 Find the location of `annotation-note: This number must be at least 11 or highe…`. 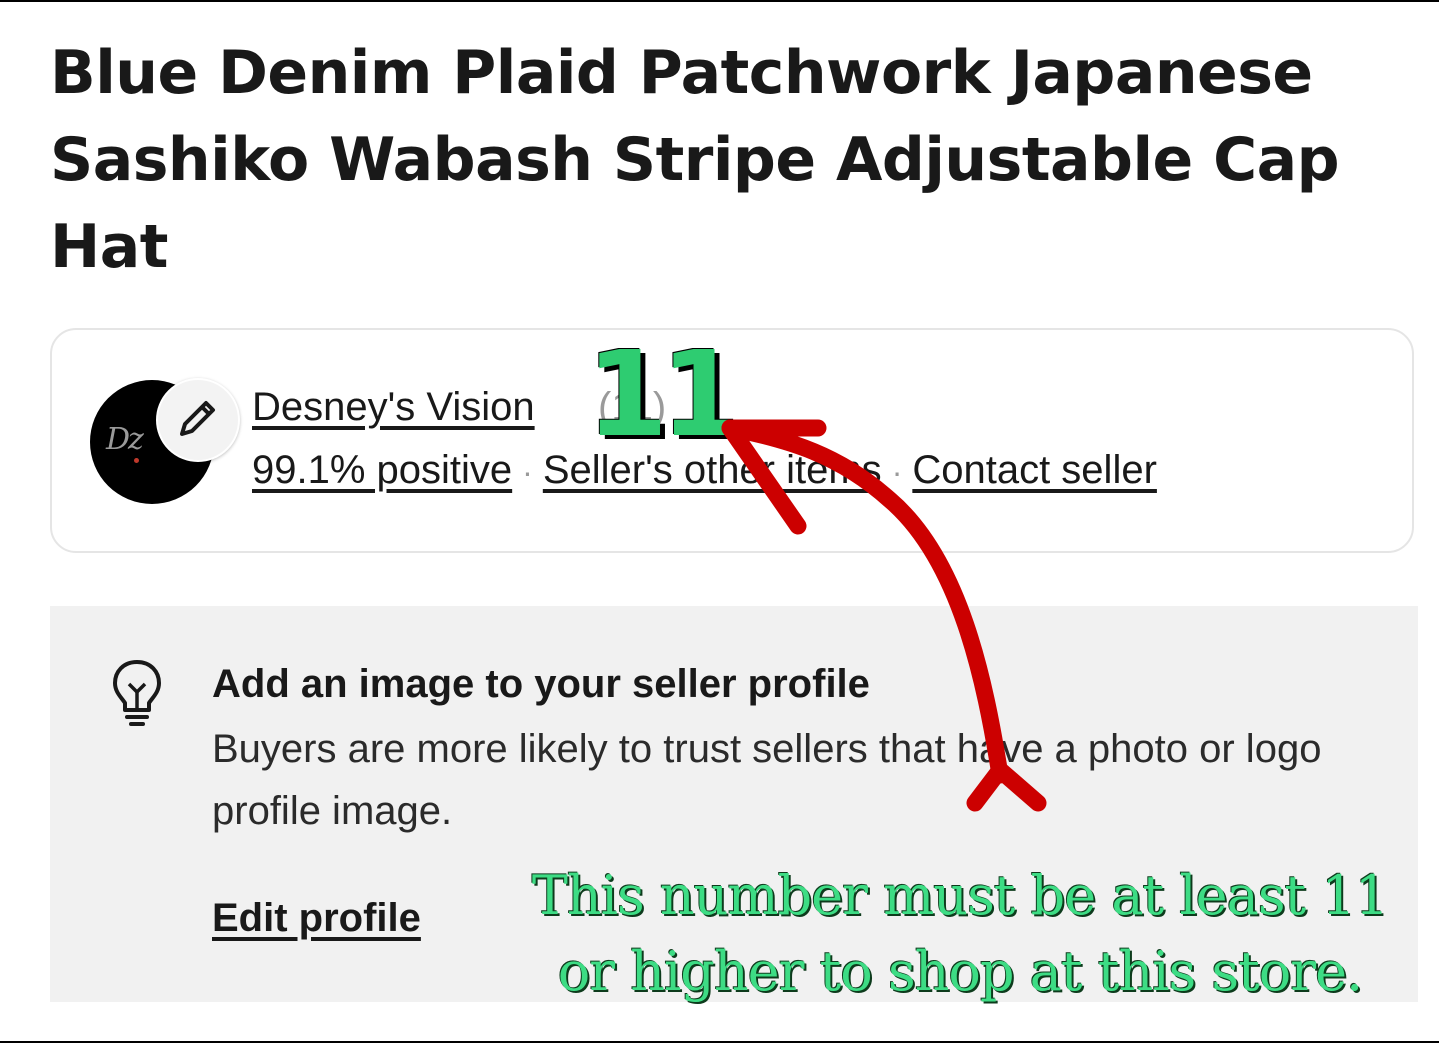

annotation-note: This number must be at least 11 or highe… is located at coordinates (960, 933).